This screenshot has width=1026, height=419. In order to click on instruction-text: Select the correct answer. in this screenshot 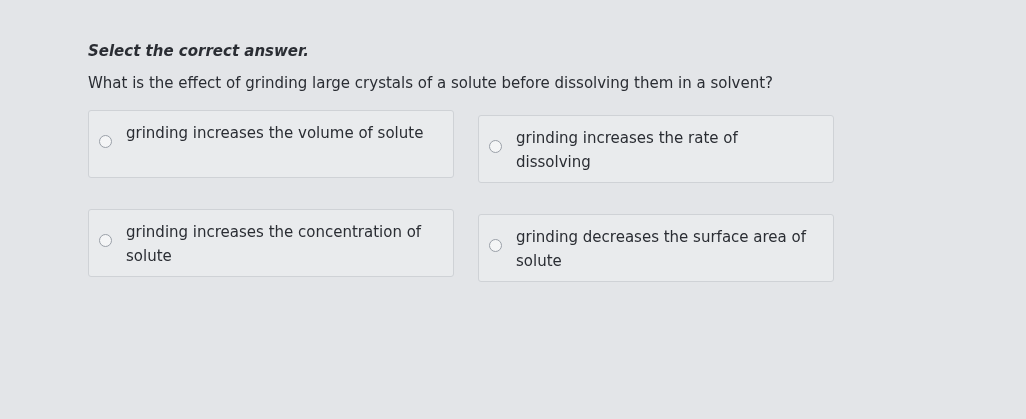, I will do `click(199, 51)`.